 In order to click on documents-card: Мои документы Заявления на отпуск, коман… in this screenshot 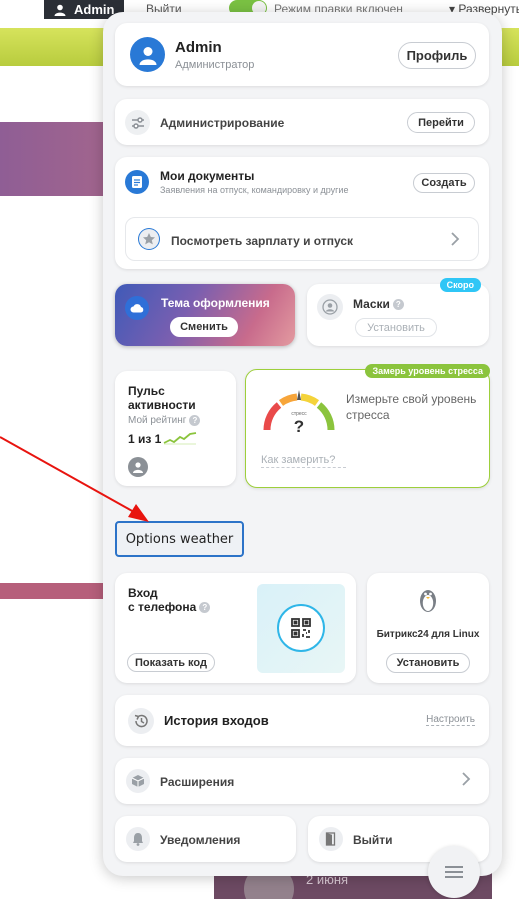, I will do `click(302, 213)`.